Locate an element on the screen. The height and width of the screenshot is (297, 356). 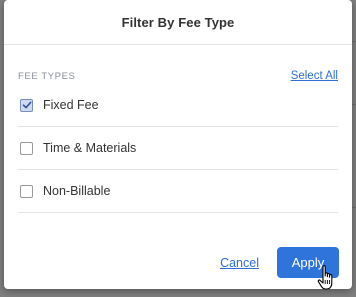
checkmark-icon is located at coordinates (26, 105).